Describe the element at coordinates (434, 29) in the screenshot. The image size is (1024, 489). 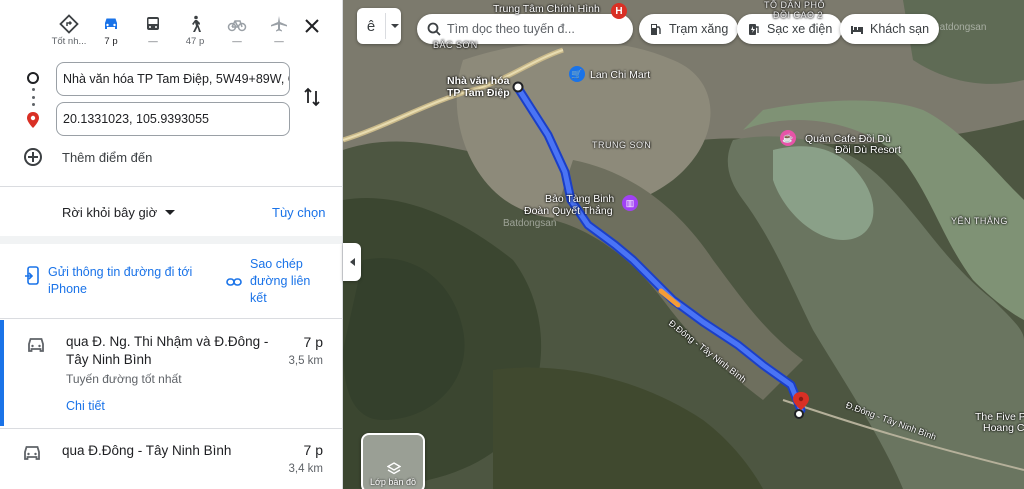
I see `search-icon` at that location.